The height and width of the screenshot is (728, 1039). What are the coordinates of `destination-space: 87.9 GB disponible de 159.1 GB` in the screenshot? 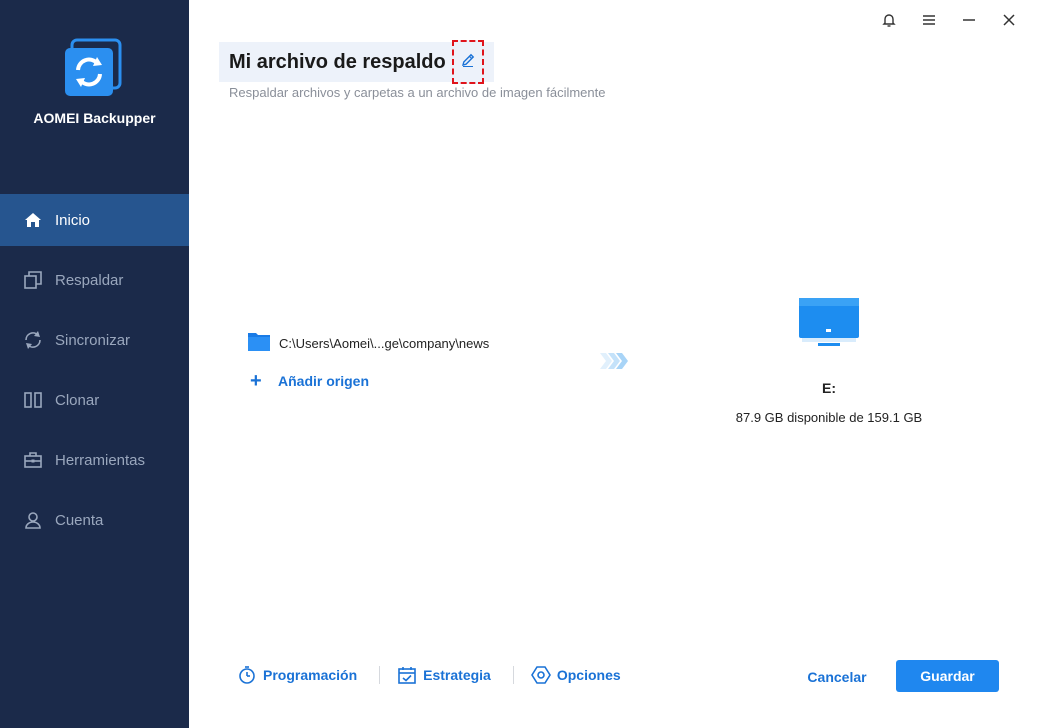 It's located at (829, 417).